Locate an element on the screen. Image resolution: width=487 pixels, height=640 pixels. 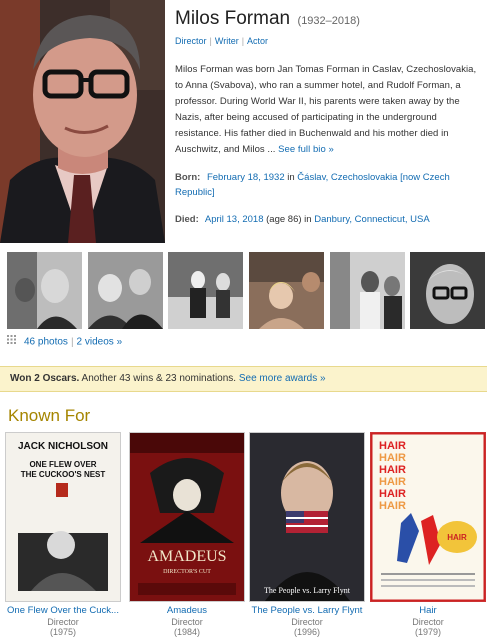
role-writer-link: Writer is located at coordinates (227, 41).